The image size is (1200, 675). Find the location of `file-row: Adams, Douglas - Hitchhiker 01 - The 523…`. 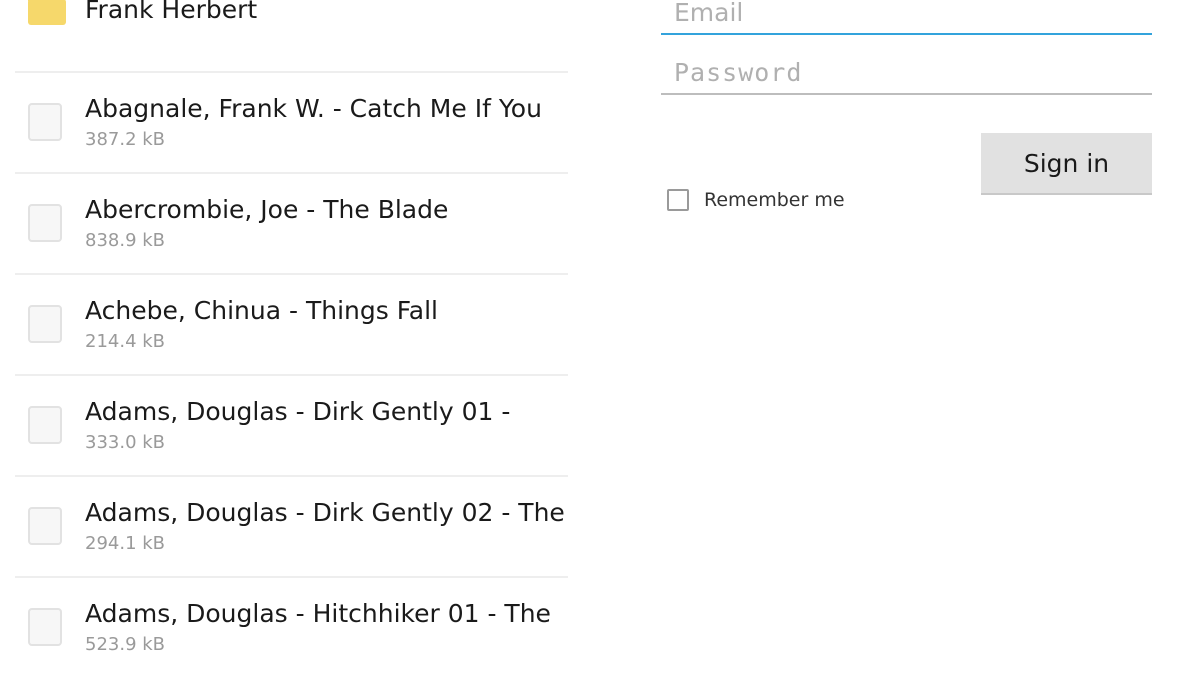

file-row: Adams, Douglas - Hitchhiker 01 - The 523… is located at coordinates (291, 626).